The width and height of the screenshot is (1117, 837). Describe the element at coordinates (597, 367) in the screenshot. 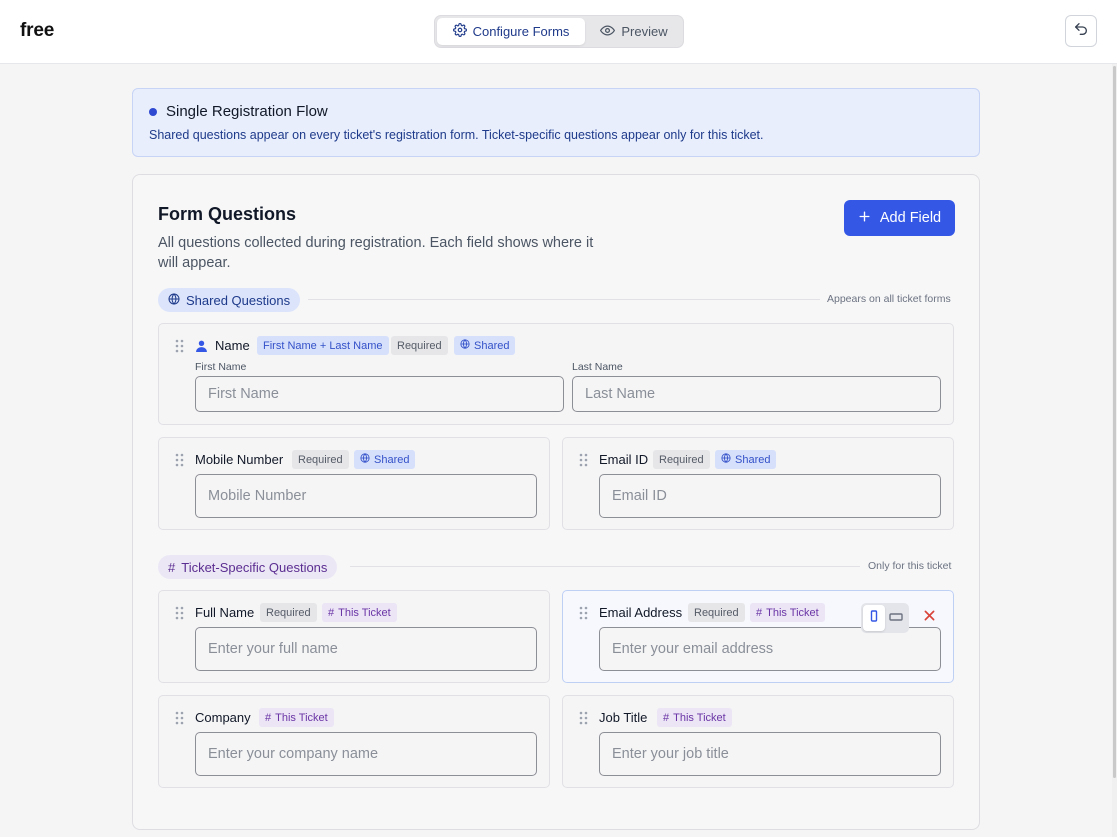

I see `last-name-label: Last Name` at that location.